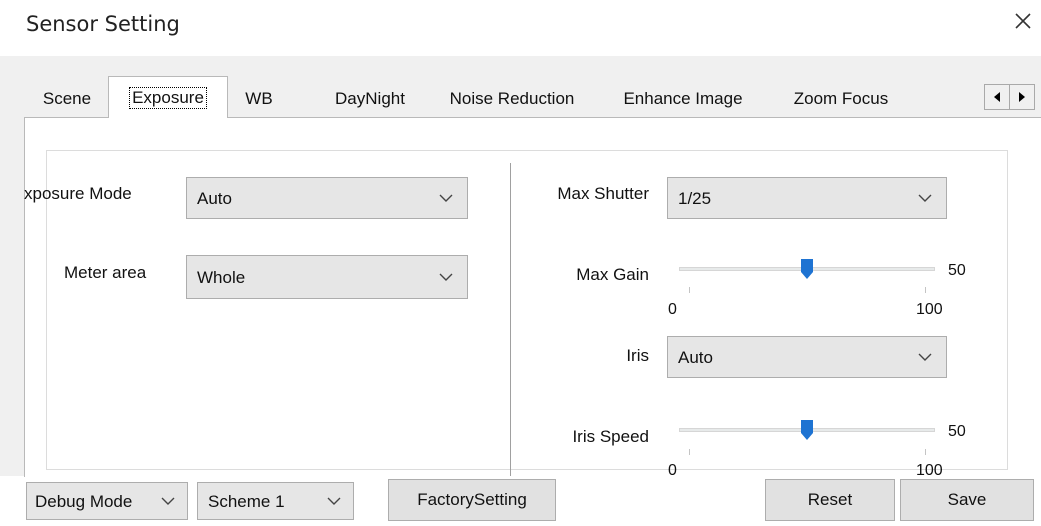  I want to click on max-shutter-select: 1/25, so click(807, 198).